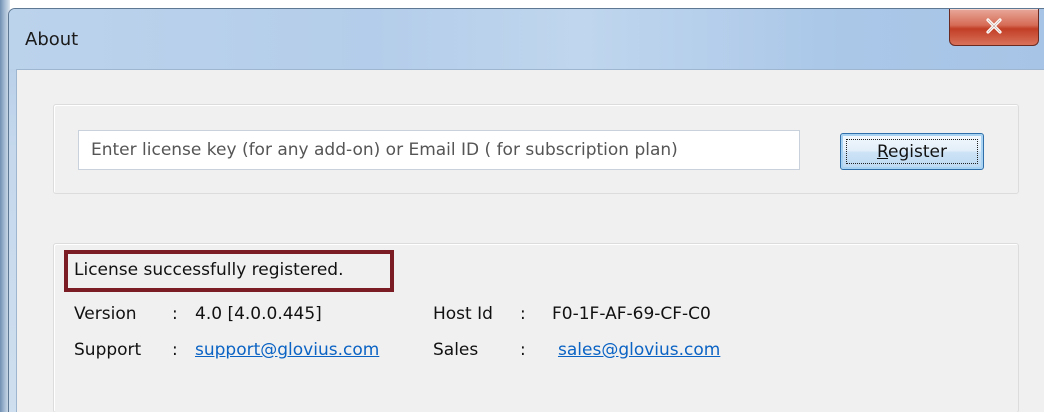 The height and width of the screenshot is (412, 1044). Describe the element at coordinates (639, 350) in the screenshot. I see `sales-email-link: sales@glovius.com` at that location.